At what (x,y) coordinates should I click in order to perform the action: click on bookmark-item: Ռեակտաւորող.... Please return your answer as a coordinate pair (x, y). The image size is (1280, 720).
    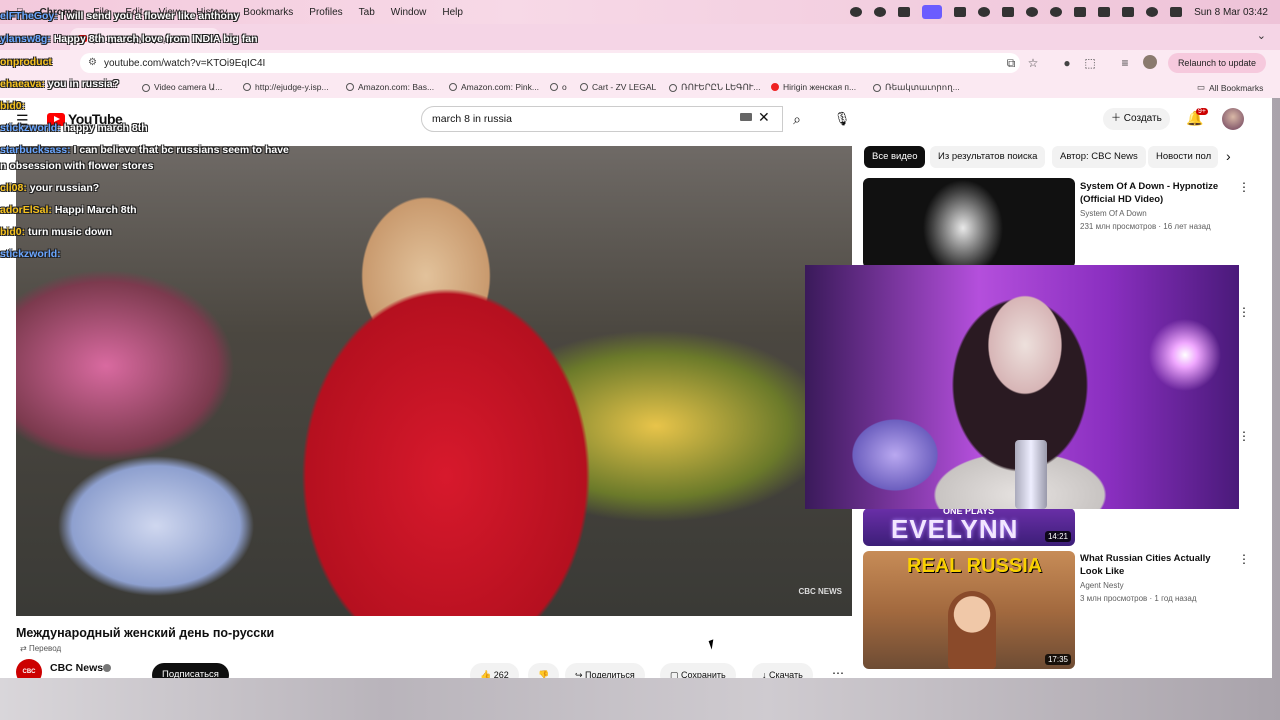
    Looking at the image, I should click on (916, 87).